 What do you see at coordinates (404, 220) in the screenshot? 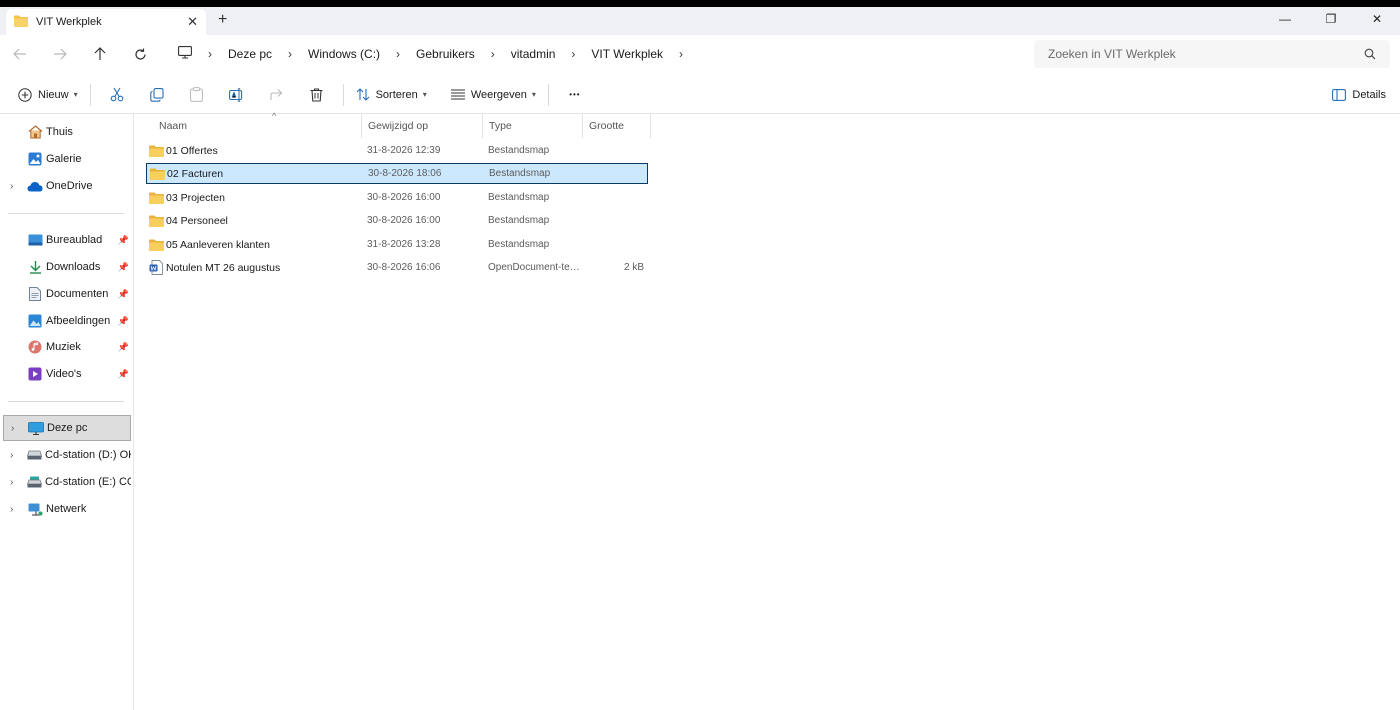
I see `file-modified: 30-8-2026 16:00` at bounding box center [404, 220].